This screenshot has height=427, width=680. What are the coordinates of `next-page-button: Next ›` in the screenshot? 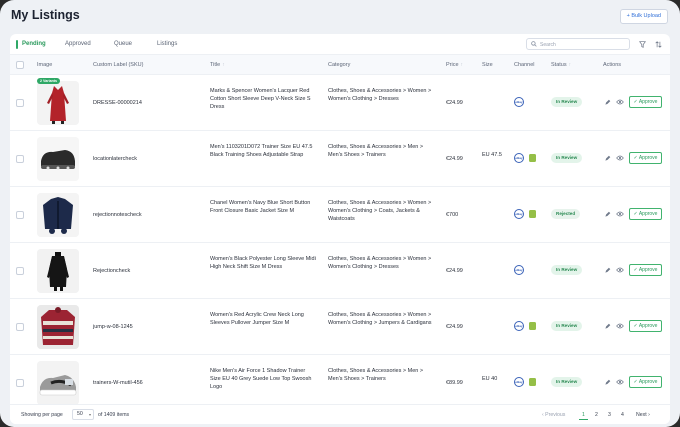 It's located at (643, 415).